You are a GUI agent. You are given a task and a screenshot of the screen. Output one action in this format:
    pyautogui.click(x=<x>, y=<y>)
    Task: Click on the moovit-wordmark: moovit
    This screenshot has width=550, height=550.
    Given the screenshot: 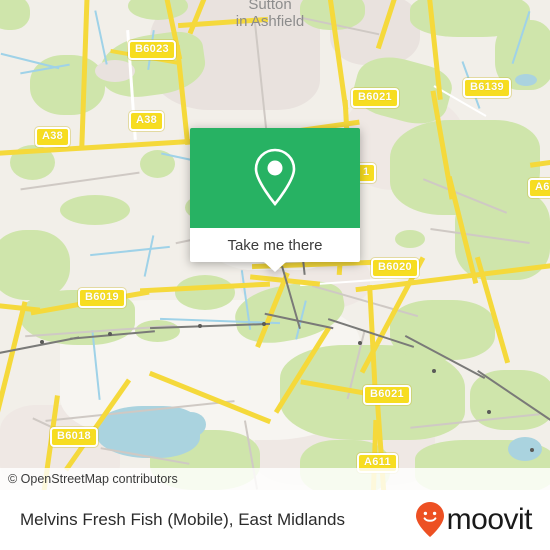 What is the action you would take?
    pyautogui.click(x=489, y=519)
    